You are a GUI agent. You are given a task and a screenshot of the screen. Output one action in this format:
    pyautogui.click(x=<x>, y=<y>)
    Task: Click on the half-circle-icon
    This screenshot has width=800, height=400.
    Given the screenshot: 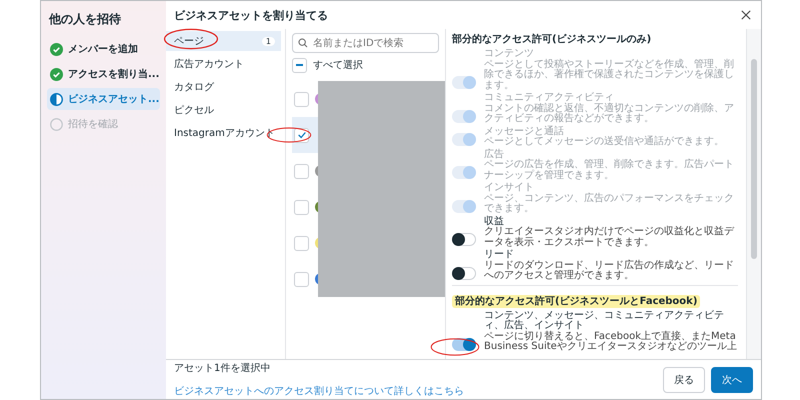 What is the action you would take?
    pyautogui.click(x=56, y=99)
    